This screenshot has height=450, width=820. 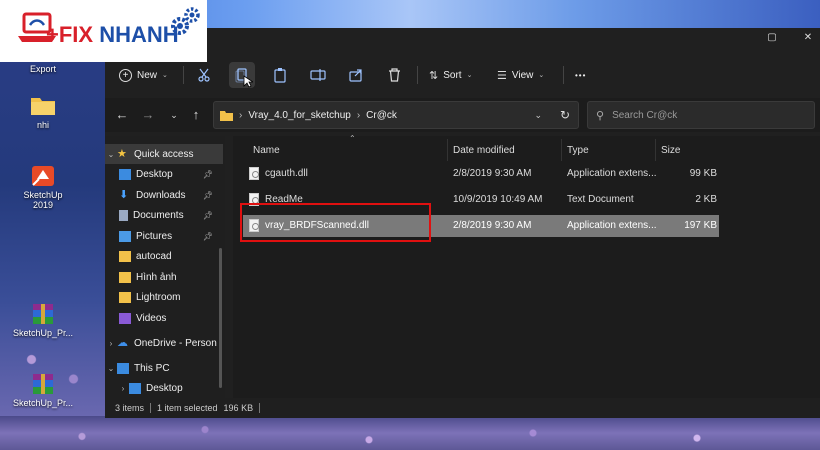 I want to click on back-arrow-icon: ←, so click(x=122, y=115).